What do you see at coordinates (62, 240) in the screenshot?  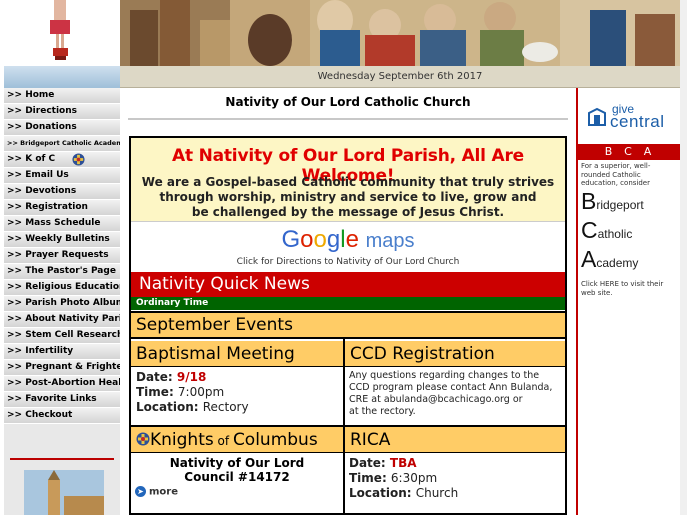 I see `nav-item: >> Weekly Bulletins` at bounding box center [62, 240].